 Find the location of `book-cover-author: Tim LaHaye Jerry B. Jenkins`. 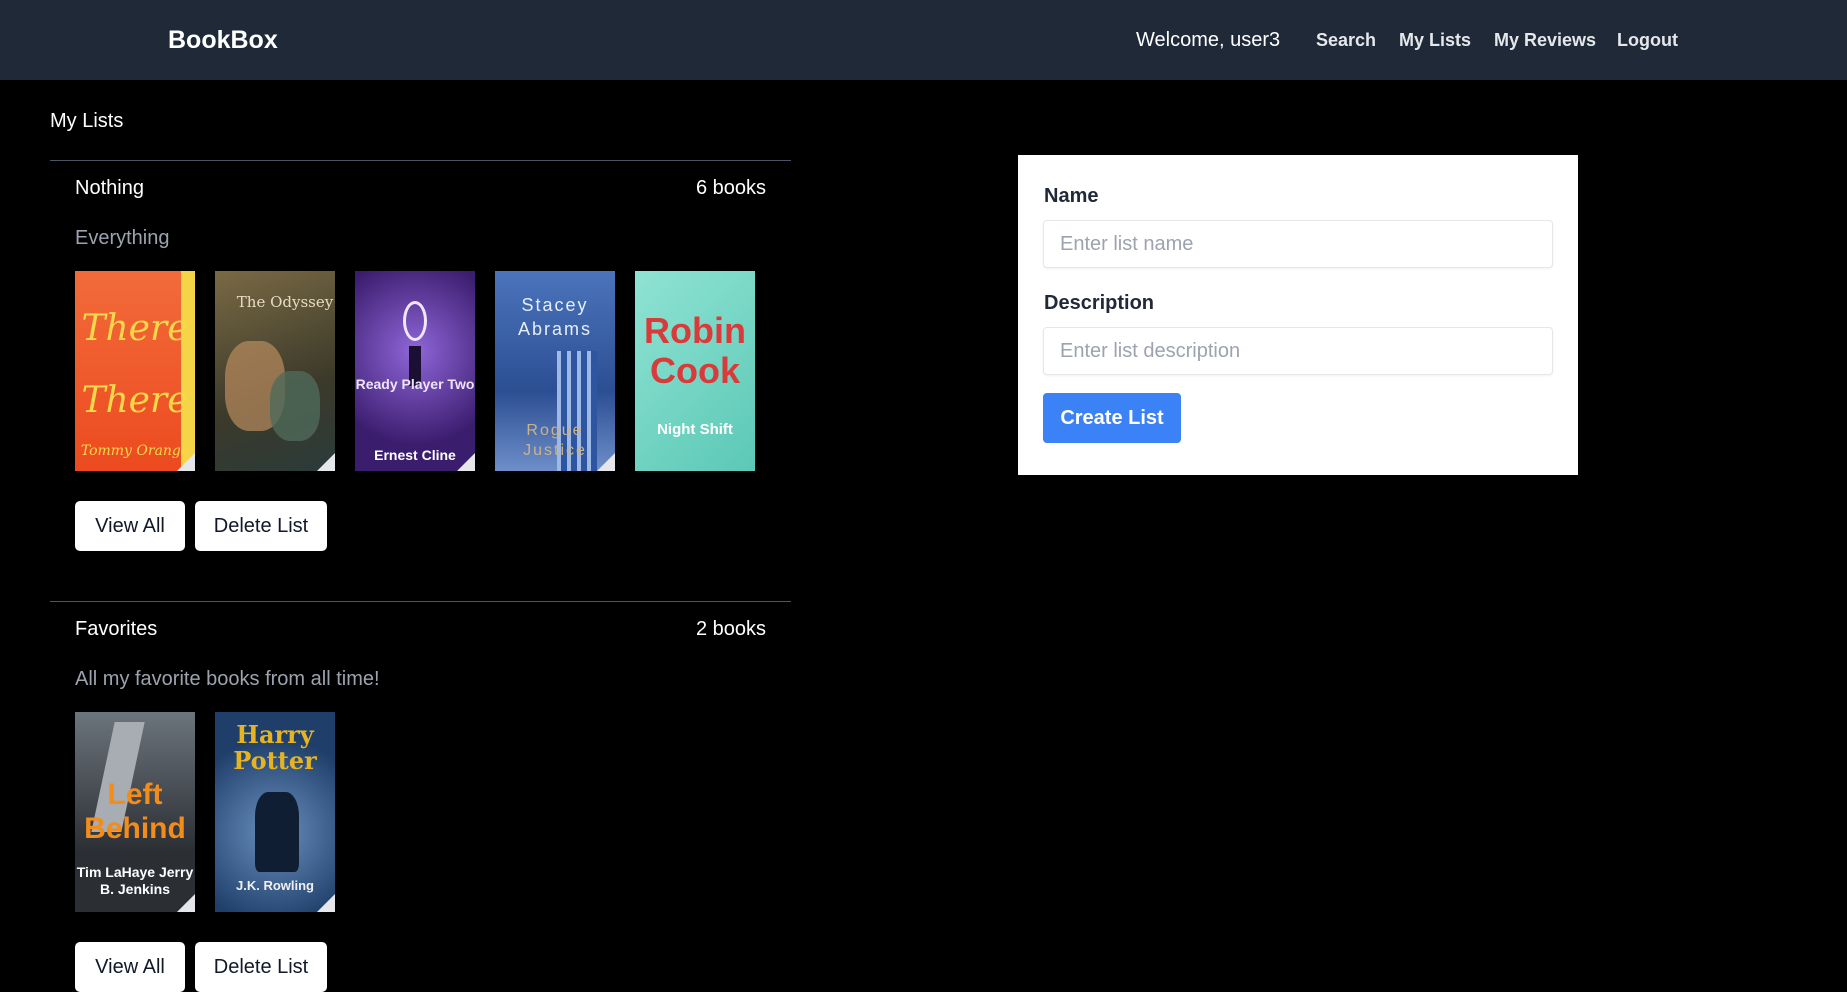

book-cover-author: Tim LaHaye Jerry B. Jenkins is located at coordinates (135, 880).